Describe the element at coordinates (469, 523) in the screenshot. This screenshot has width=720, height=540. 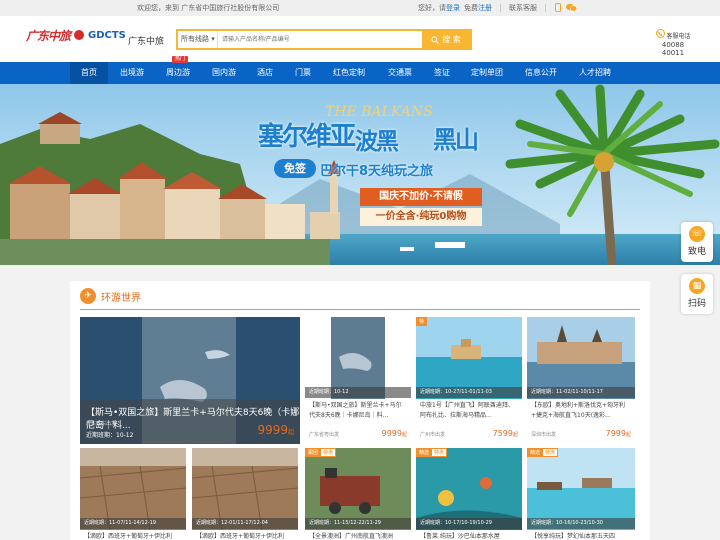
I see `card-date: 近期班期：10-17/10-19/10-29` at that location.